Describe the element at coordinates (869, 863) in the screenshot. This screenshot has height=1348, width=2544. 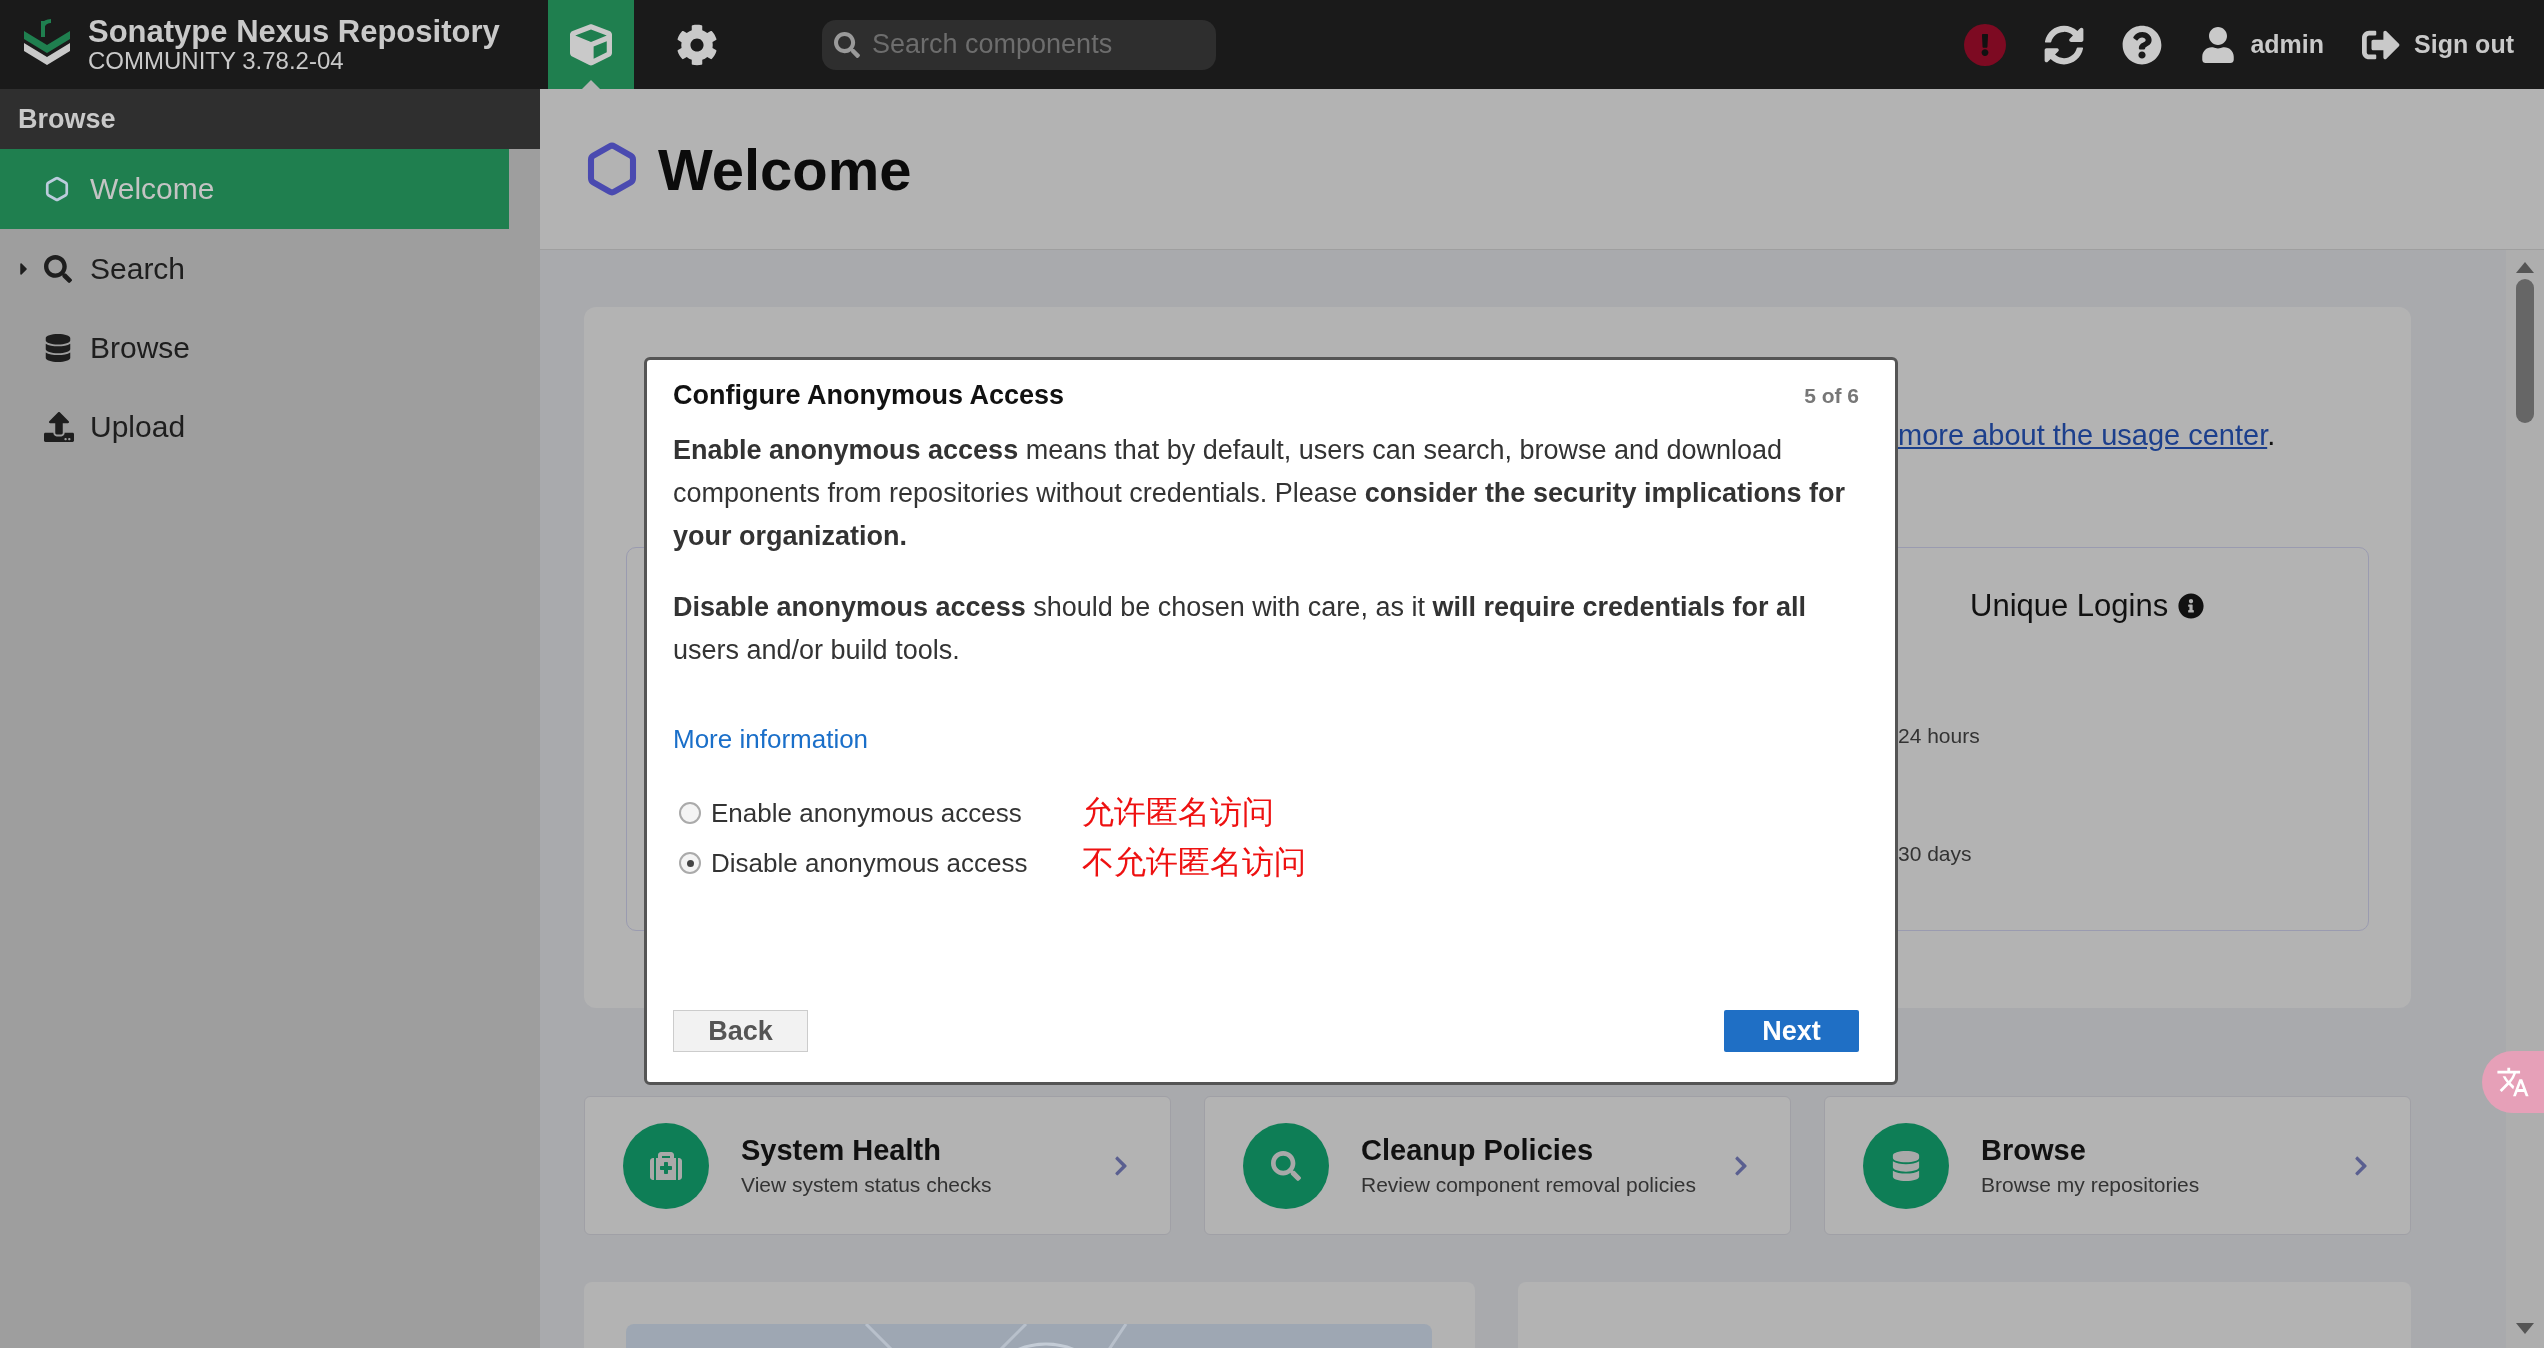
I see `radio-label: Disable anonymous access` at that location.